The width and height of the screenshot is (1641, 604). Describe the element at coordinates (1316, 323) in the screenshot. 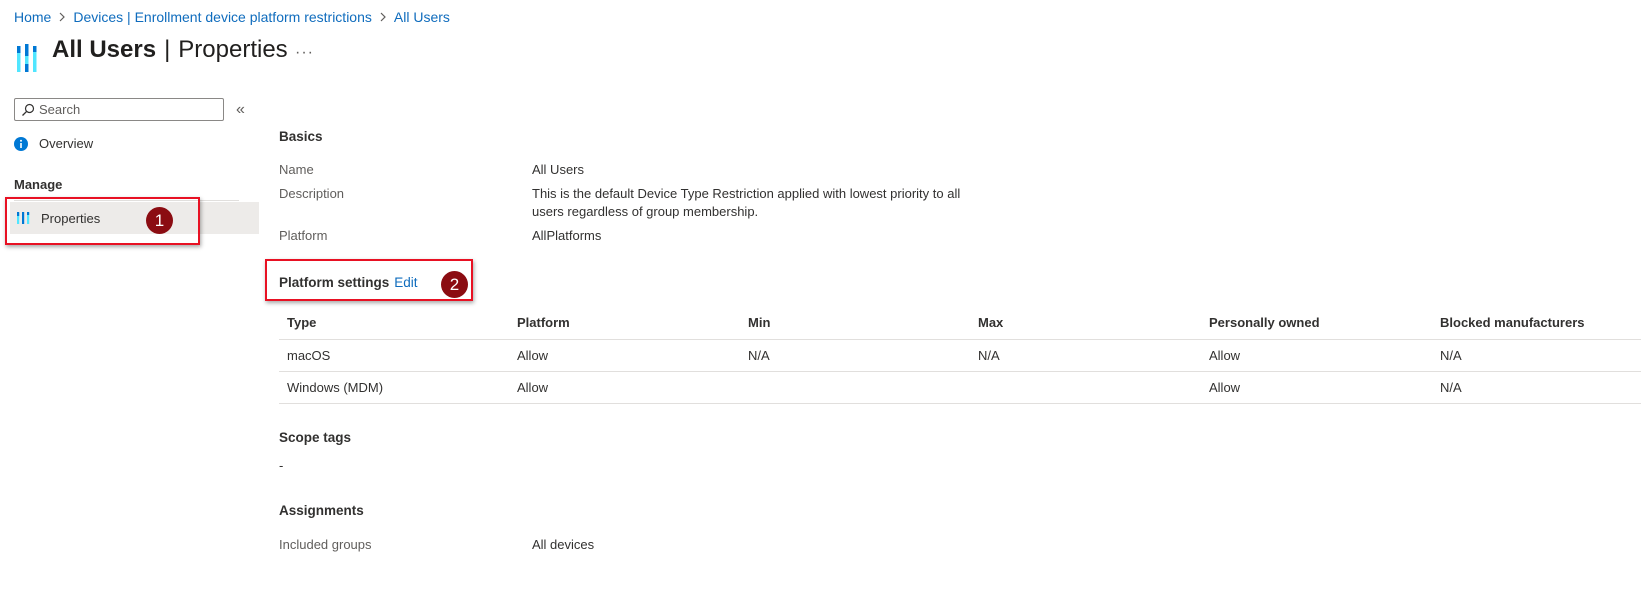

I see `column-header-personally-owned: Personally owned` at that location.